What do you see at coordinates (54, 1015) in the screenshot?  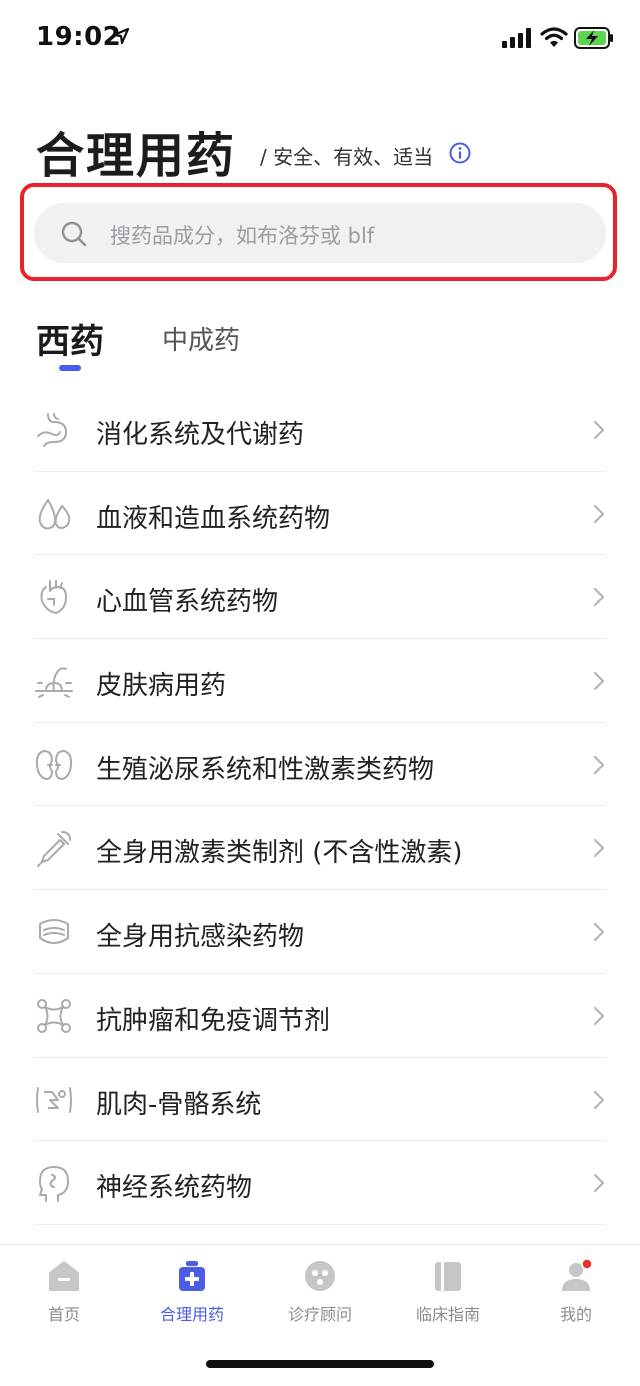 I see `molecule-icon` at bounding box center [54, 1015].